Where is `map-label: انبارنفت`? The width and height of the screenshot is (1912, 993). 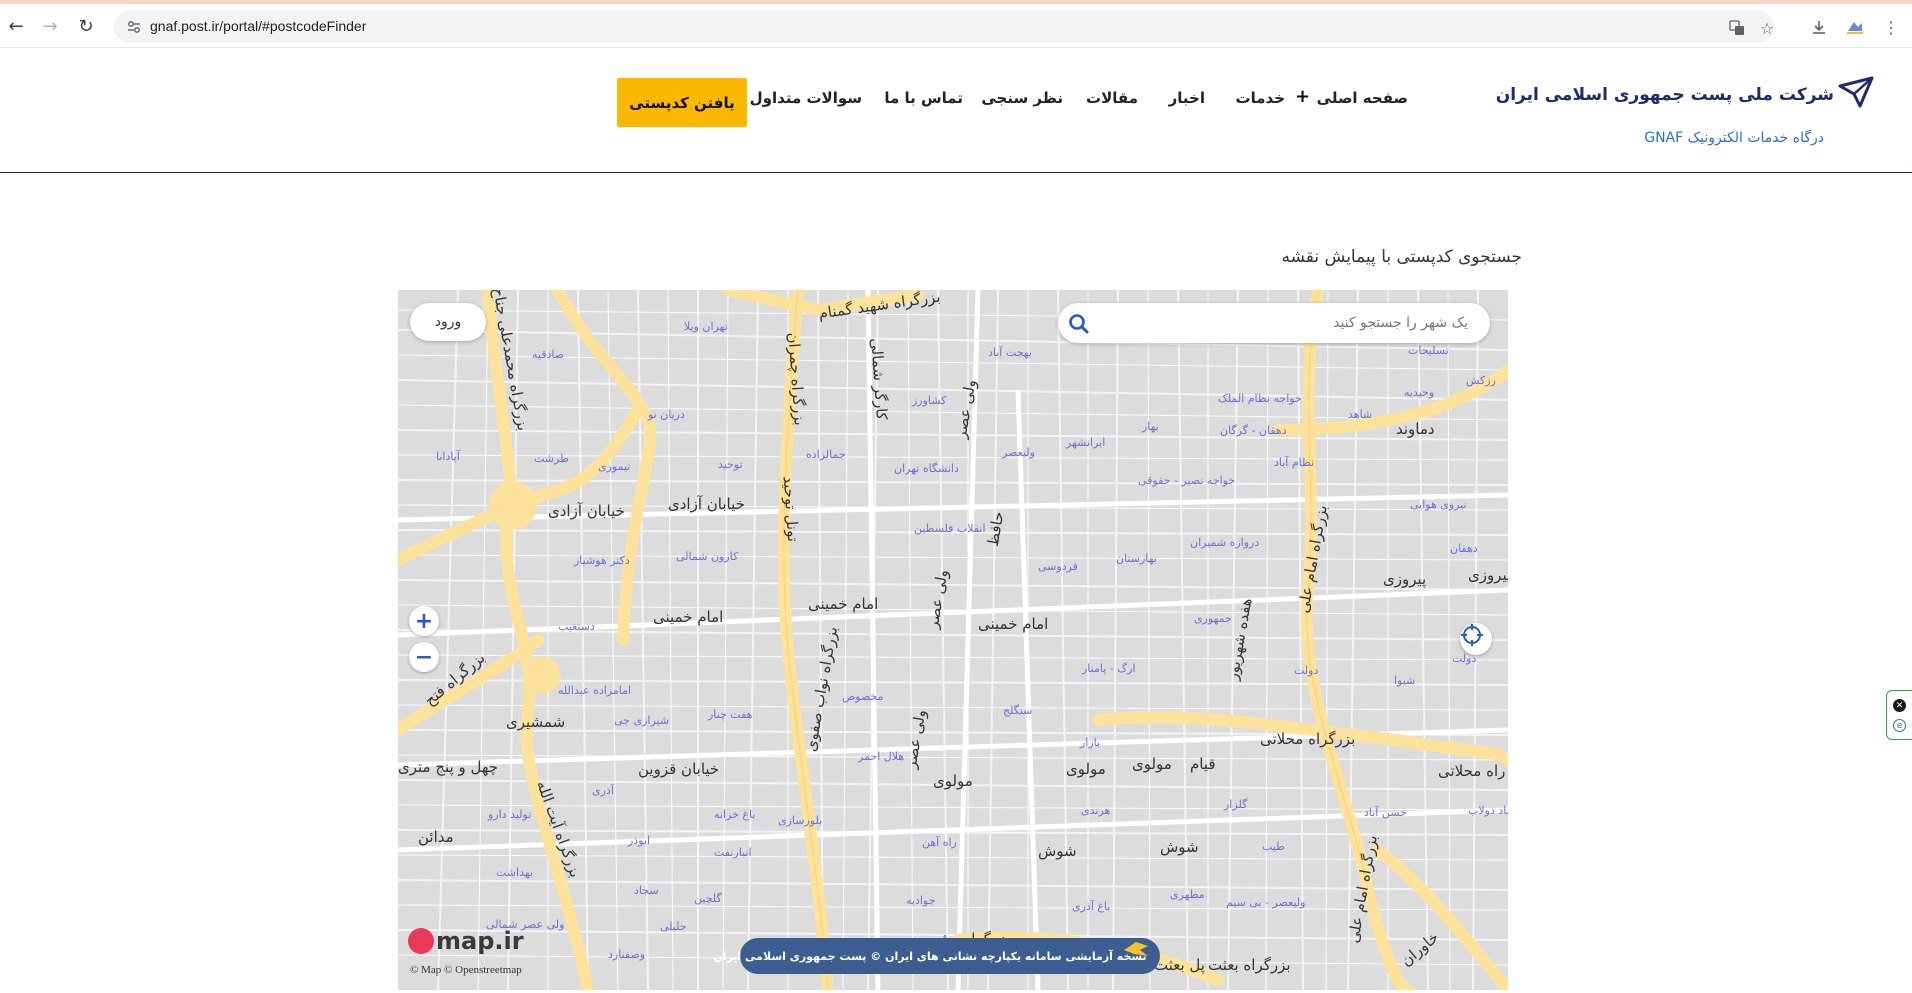
map-label: انبارنفت is located at coordinates (733, 852).